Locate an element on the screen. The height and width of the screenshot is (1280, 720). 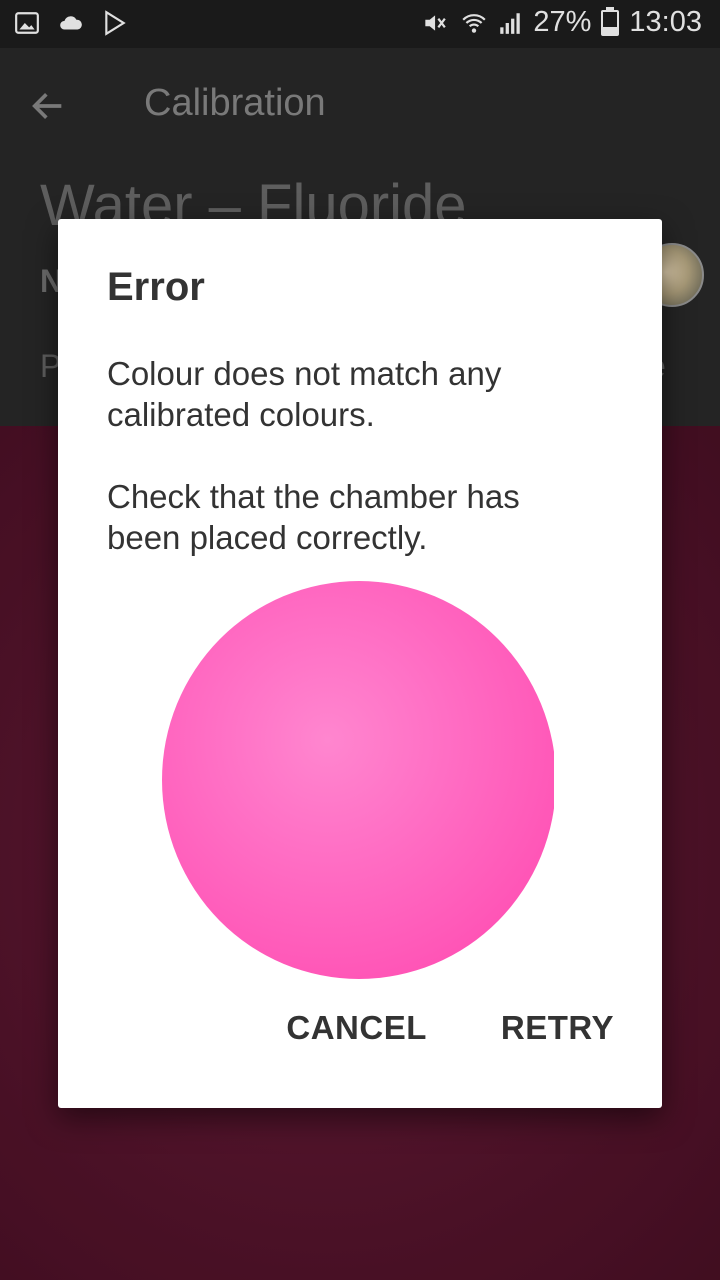
dialog-actions: CANCEL RETRY is located at coordinates (450, 1028).